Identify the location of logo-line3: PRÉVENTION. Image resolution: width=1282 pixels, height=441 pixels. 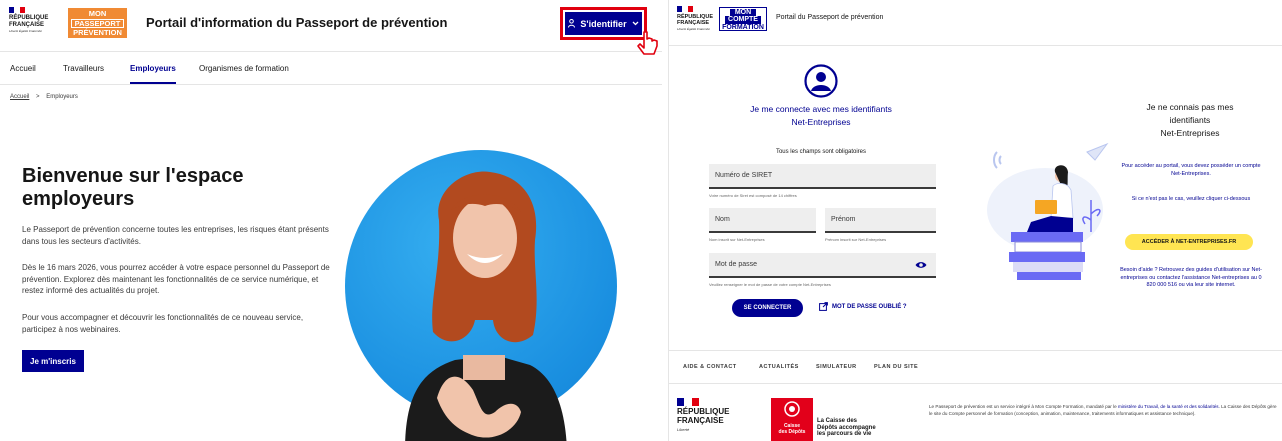
(97, 32).